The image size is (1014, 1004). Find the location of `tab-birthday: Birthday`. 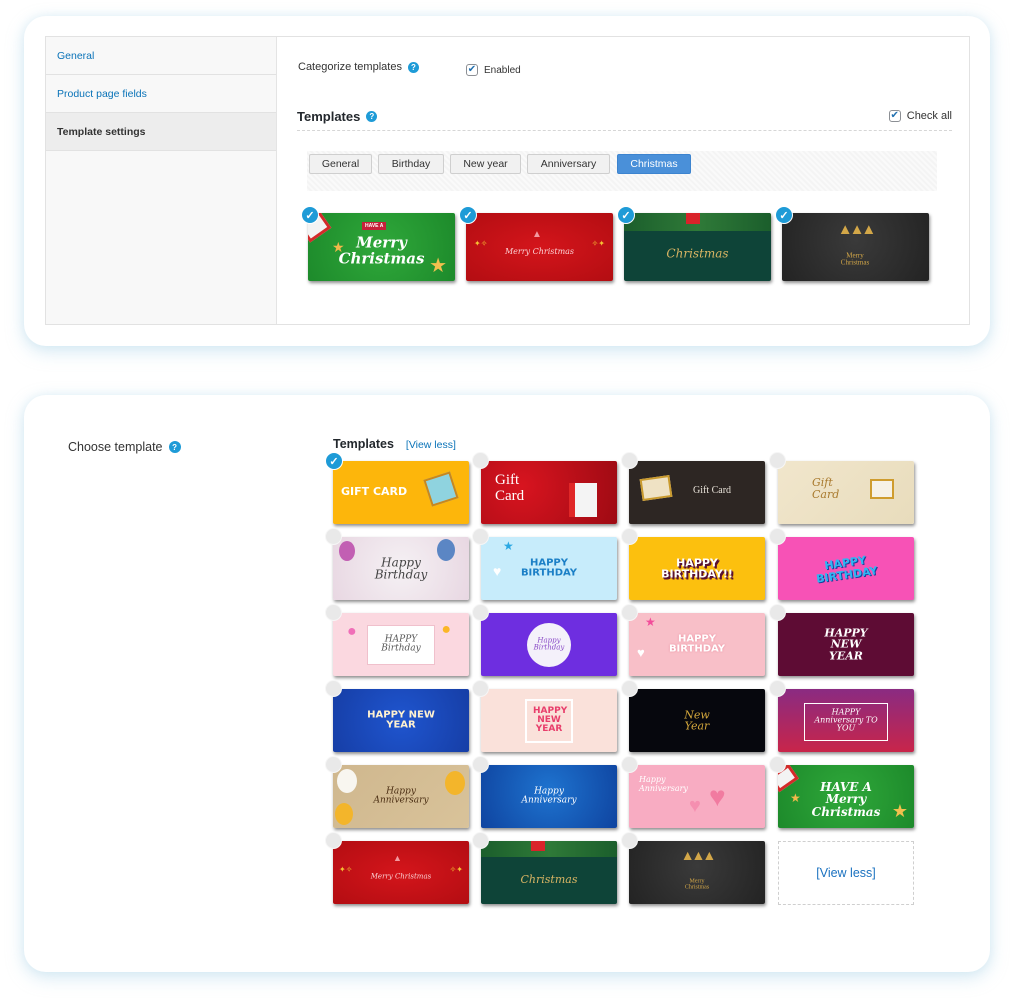

tab-birthday: Birthday is located at coordinates (411, 164).